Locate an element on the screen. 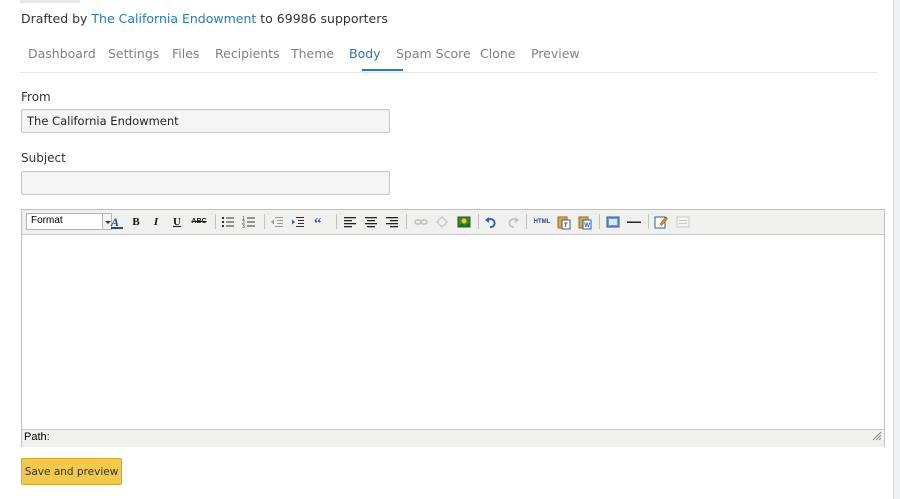 The height and width of the screenshot is (499, 900). undo-icon is located at coordinates (491, 222).